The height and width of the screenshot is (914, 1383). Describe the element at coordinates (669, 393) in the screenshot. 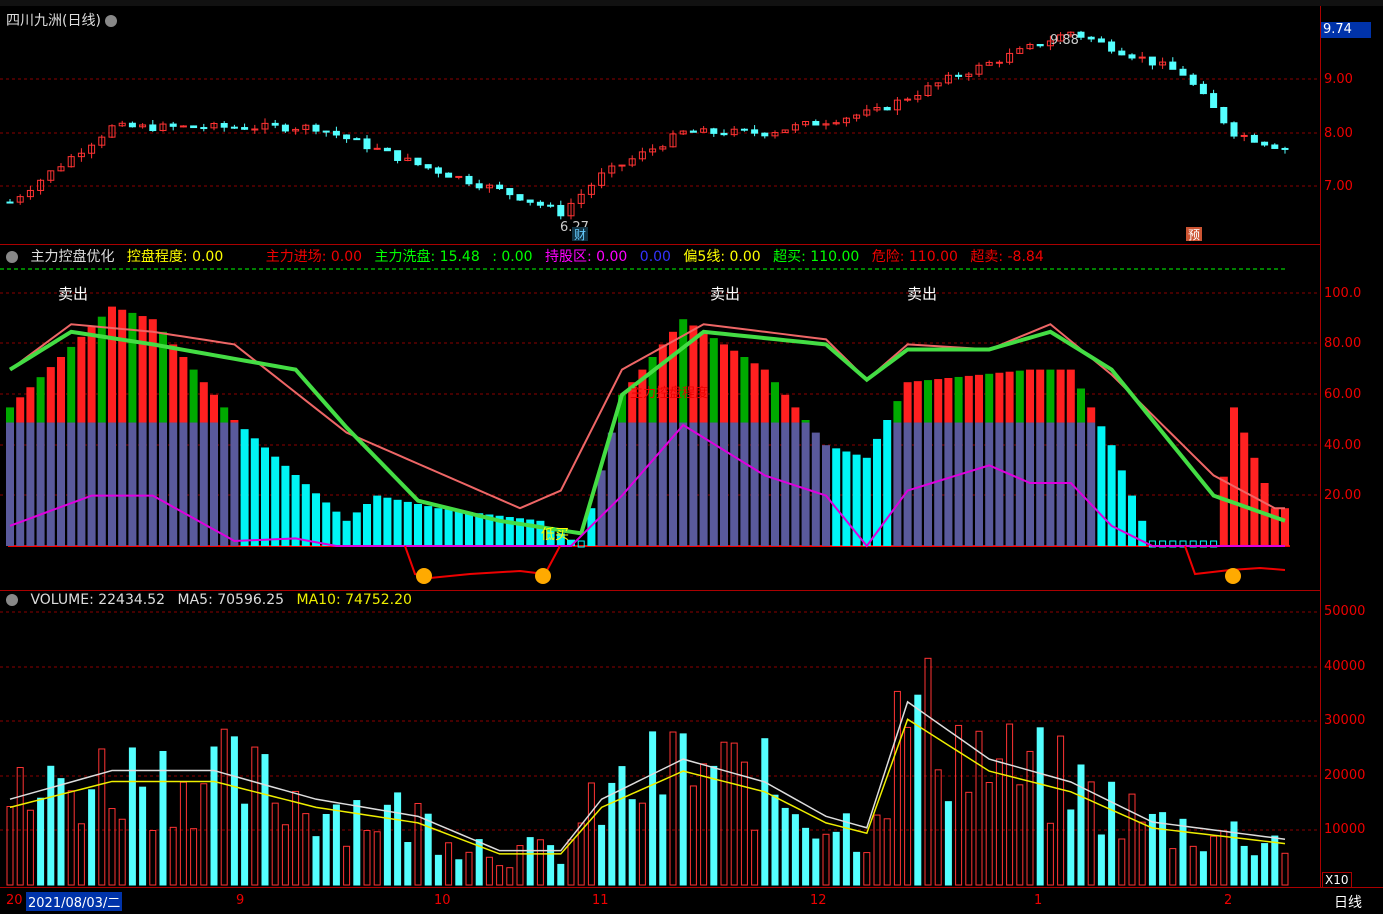

I see `mid-overlay-text: 主力控盘程度` at that location.